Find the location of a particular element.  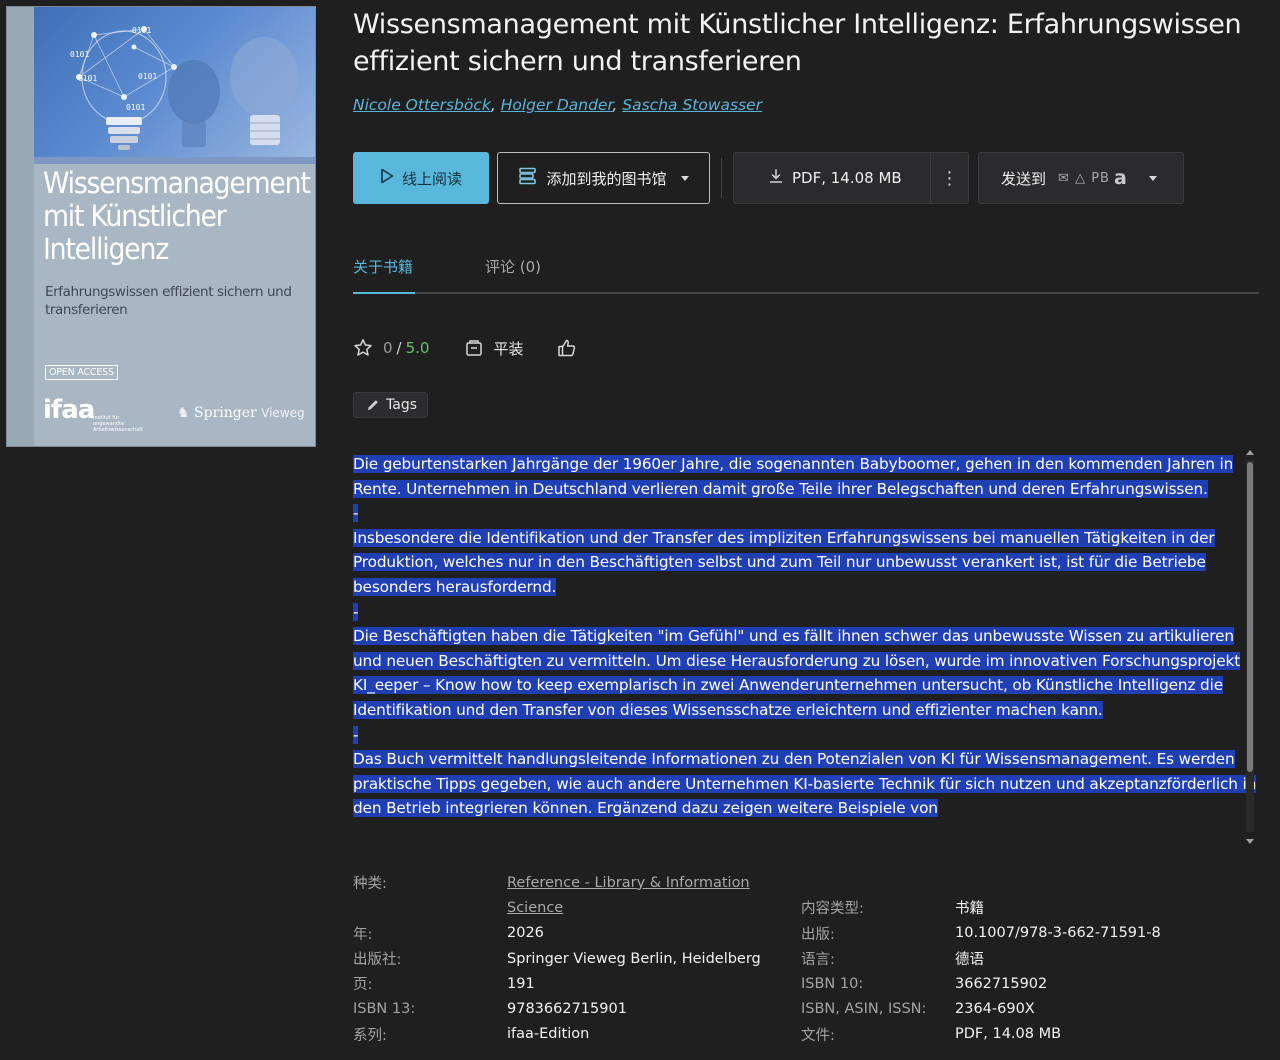

rating-max: 5.0 is located at coordinates (417, 348).